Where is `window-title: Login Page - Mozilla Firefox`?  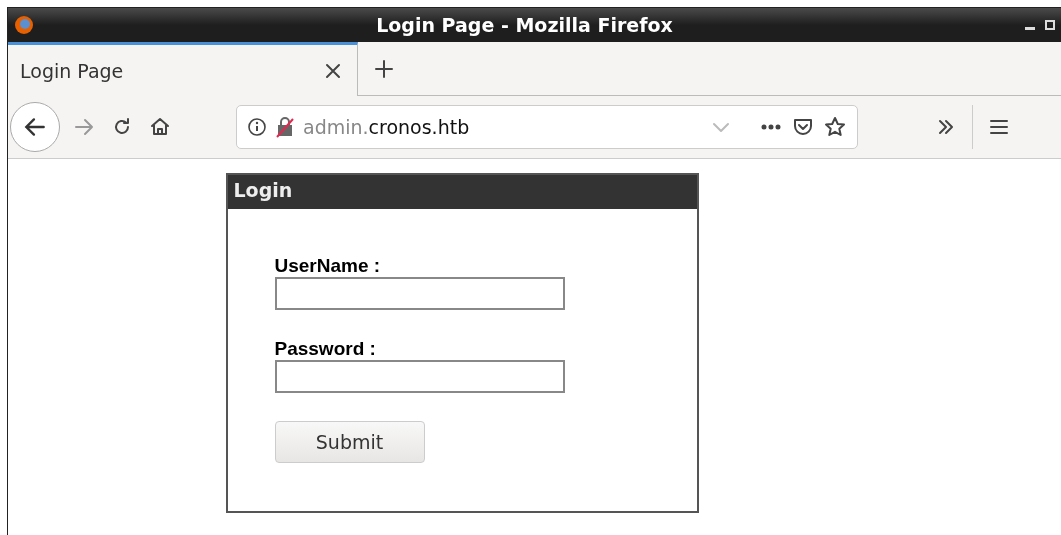
window-title: Login Page - Mozilla Firefox is located at coordinates (524, 25).